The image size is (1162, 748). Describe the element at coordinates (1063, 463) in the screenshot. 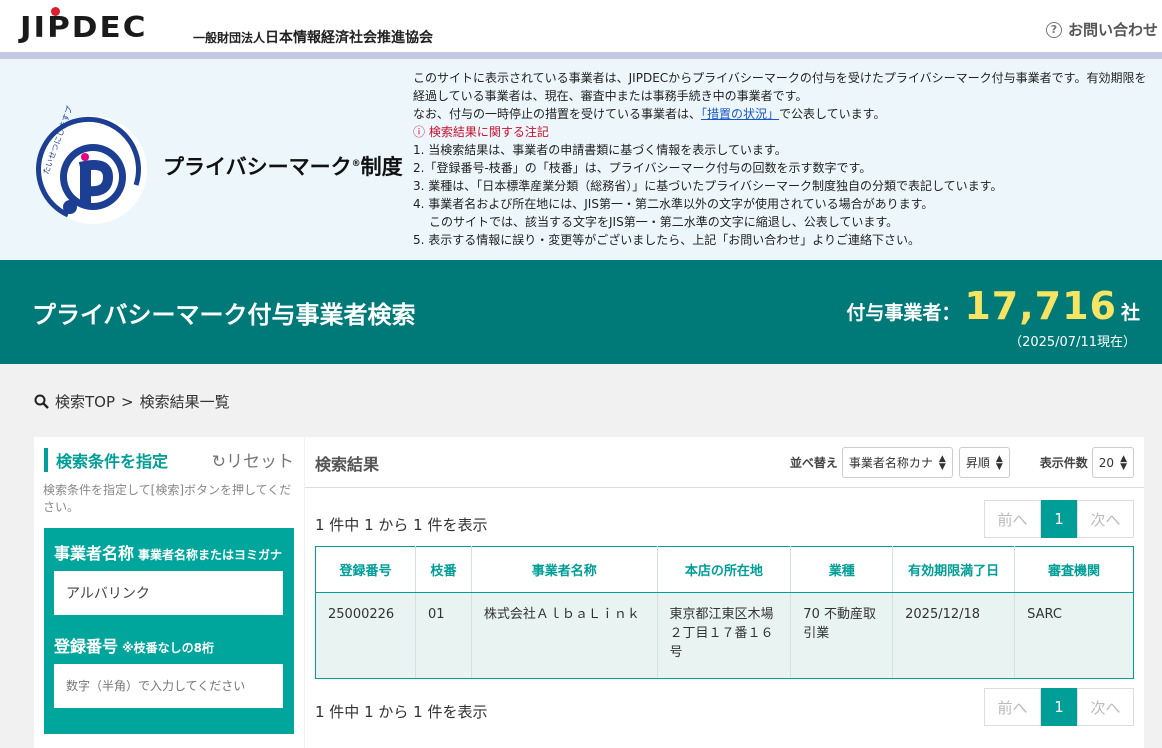

I see `per-page-label: 表示件数` at that location.